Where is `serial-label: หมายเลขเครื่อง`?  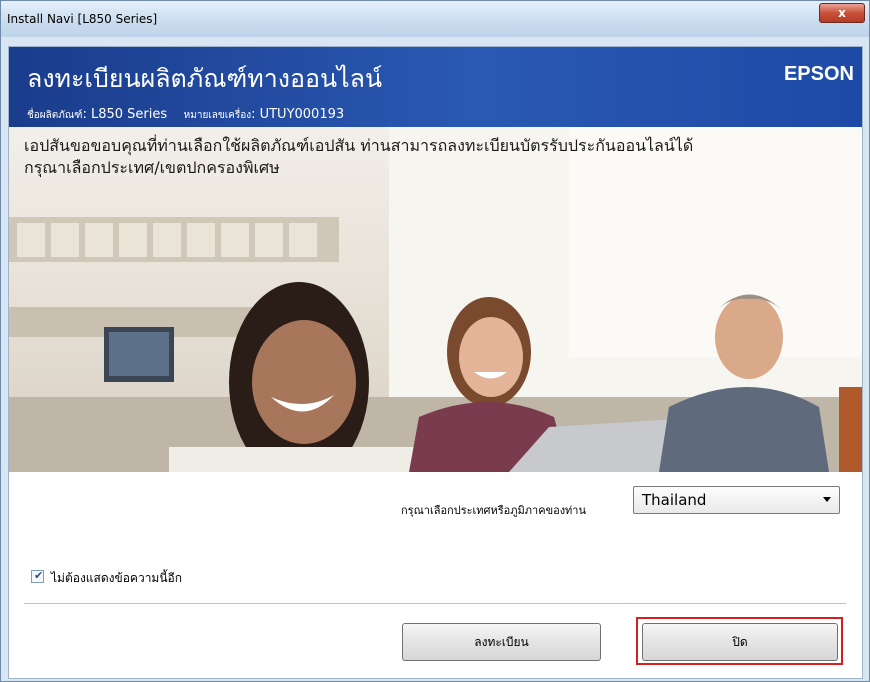 serial-label: หมายเลขเครื่อง is located at coordinates (217, 115).